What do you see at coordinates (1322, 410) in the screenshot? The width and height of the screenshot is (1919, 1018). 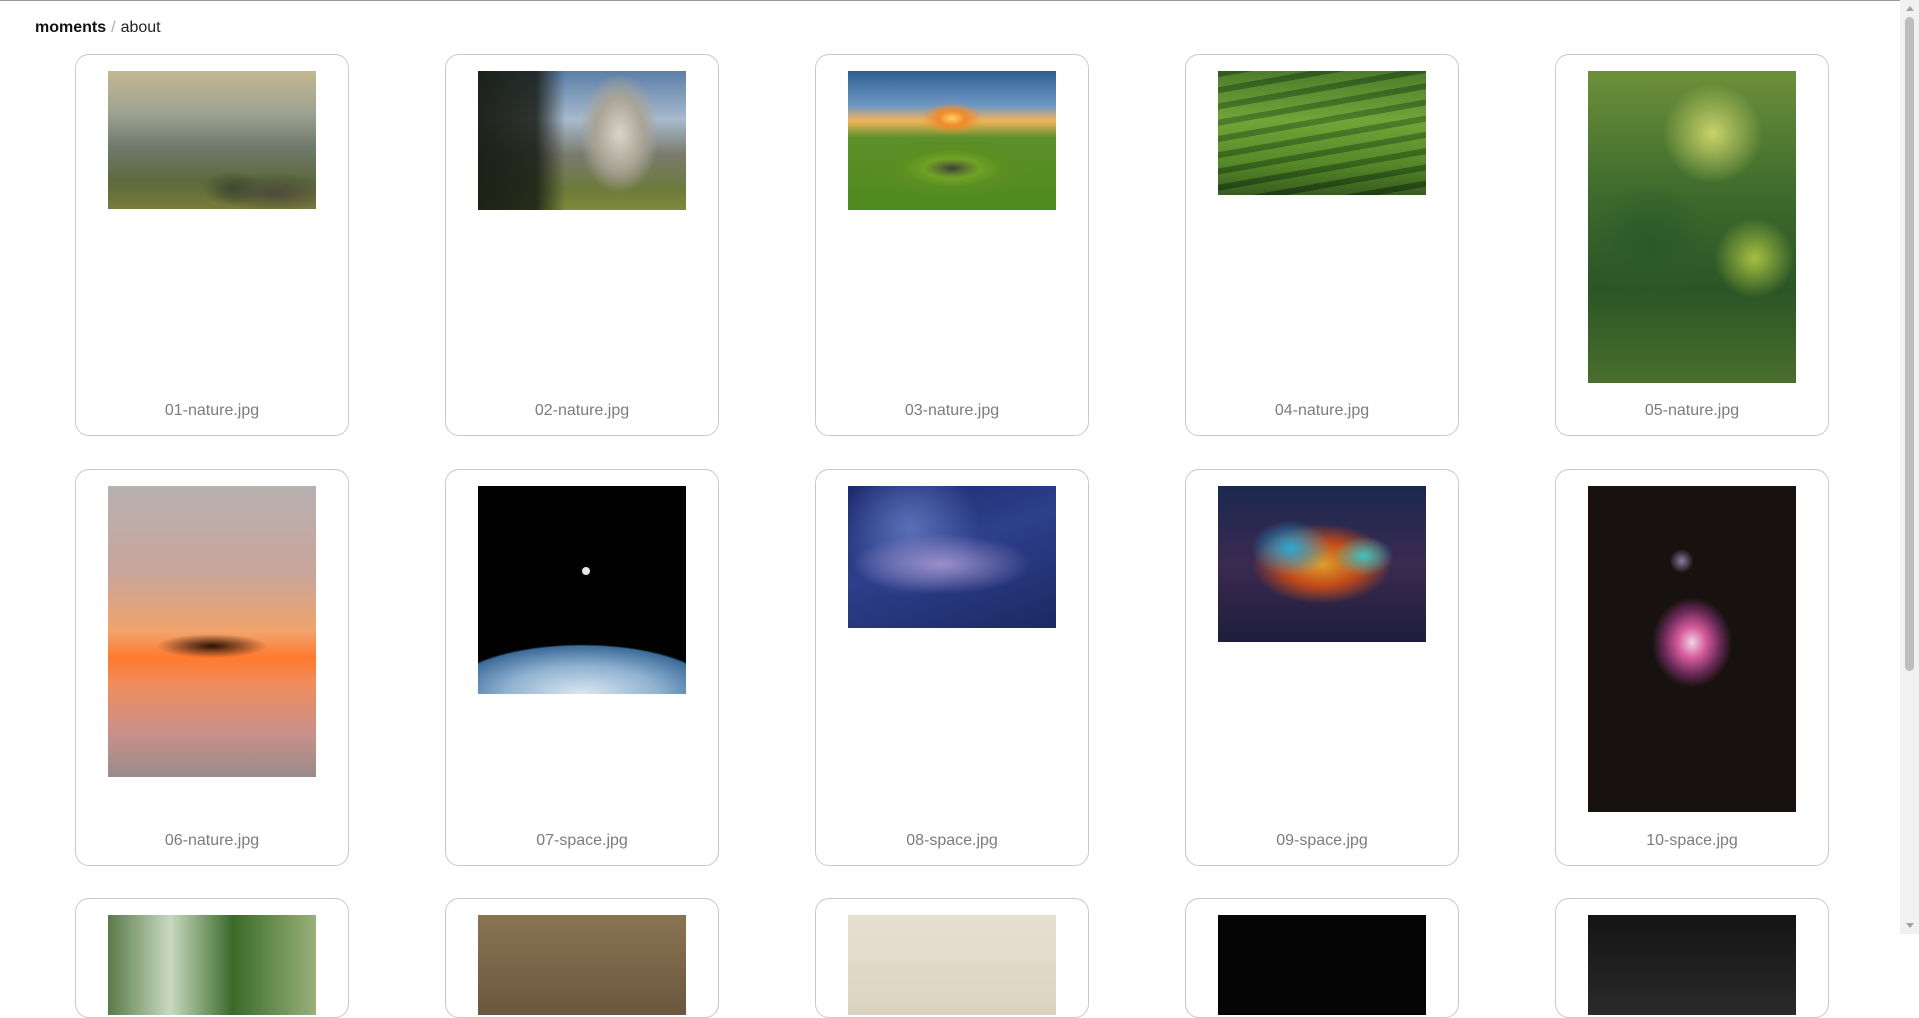 I see `photo-caption: 04-nature.jpg` at bounding box center [1322, 410].